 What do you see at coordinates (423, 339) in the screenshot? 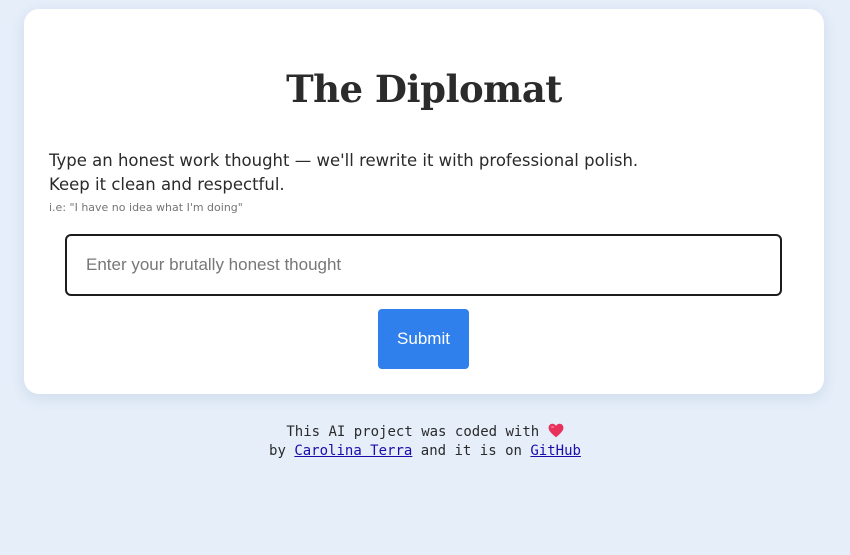
I see `submit-button: Submit` at bounding box center [423, 339].